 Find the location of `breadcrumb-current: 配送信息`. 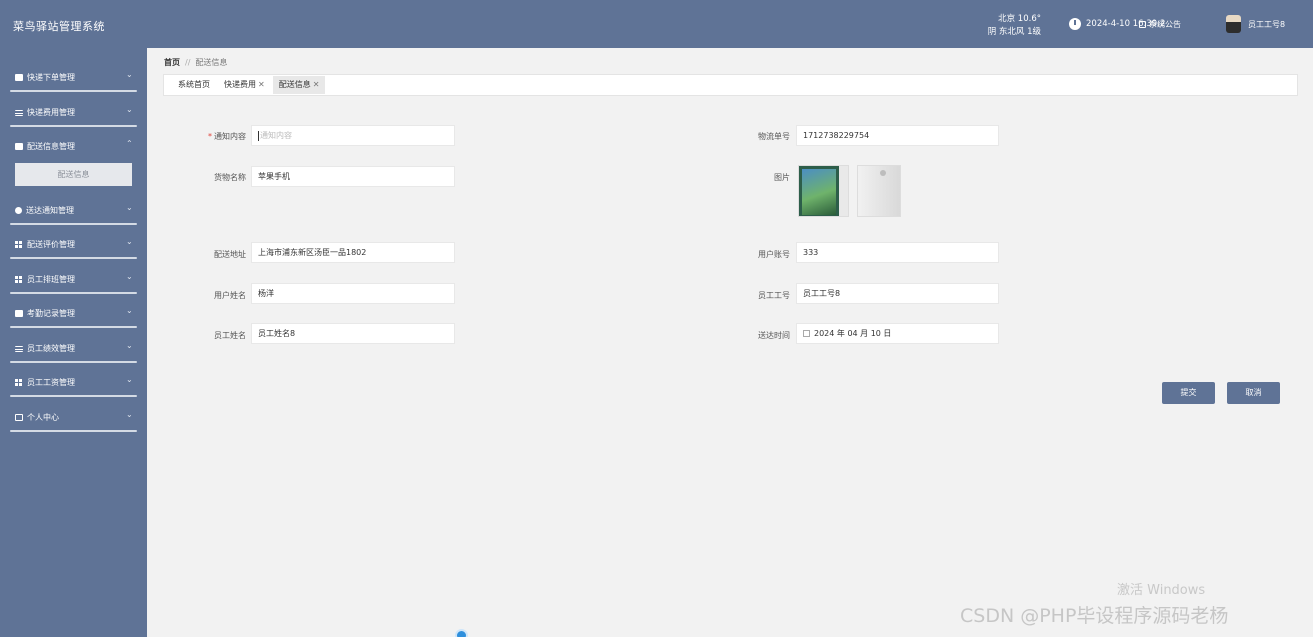

breadcrumb-current: 配送信息 is located at coordinates (211, 62).